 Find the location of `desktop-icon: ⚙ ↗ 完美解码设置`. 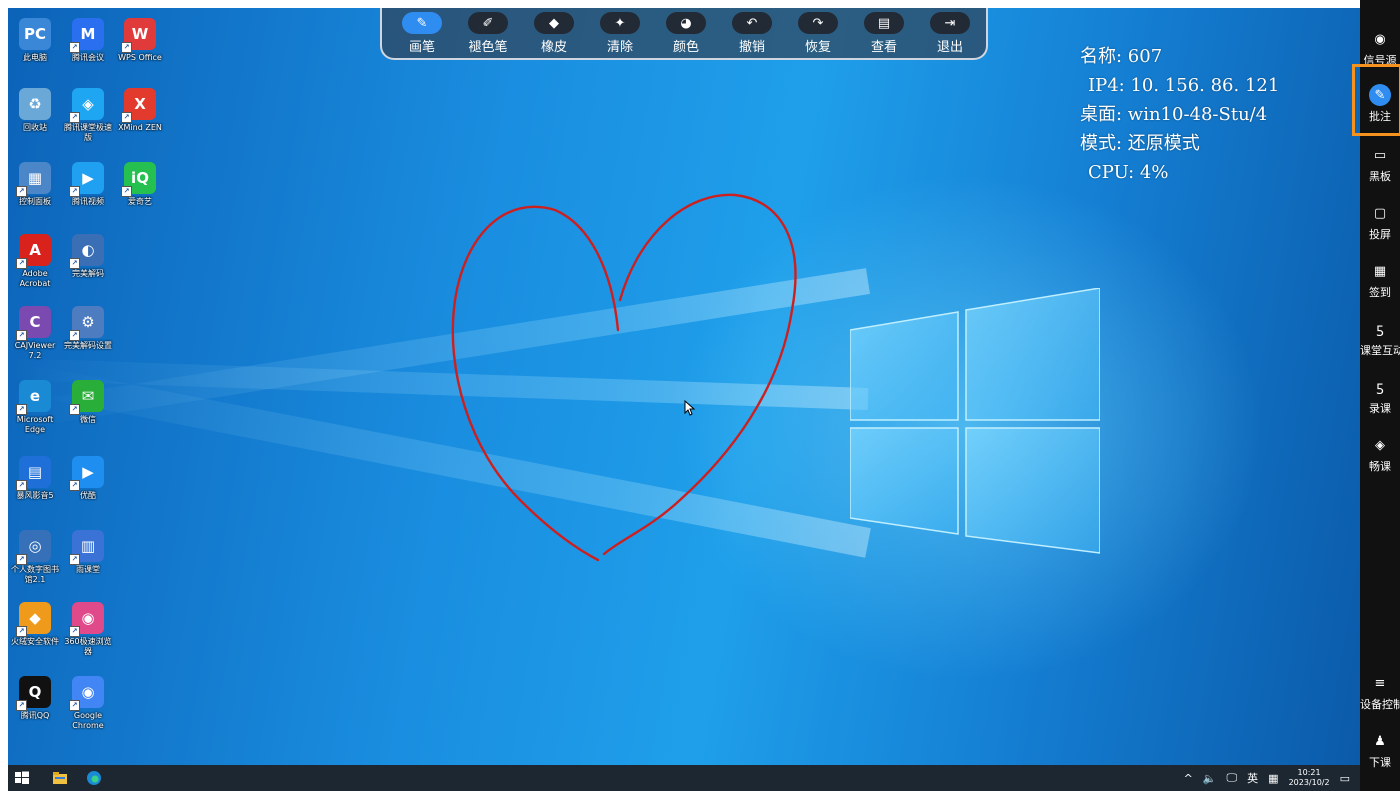

desktop-icon: ⚙ ↗ 完美解码设置 is located at coordinates (88, 328).